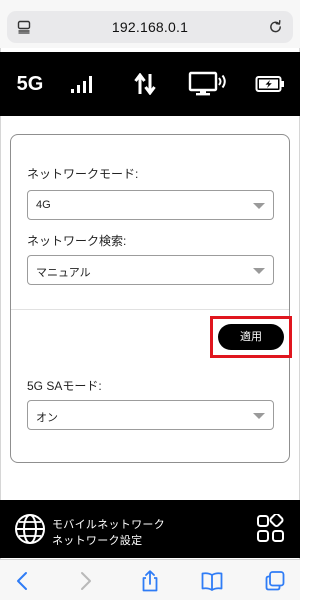  Describe the element at coordinates (270, 84) in the screenshot. I see `battery-charging-icon` at that location.